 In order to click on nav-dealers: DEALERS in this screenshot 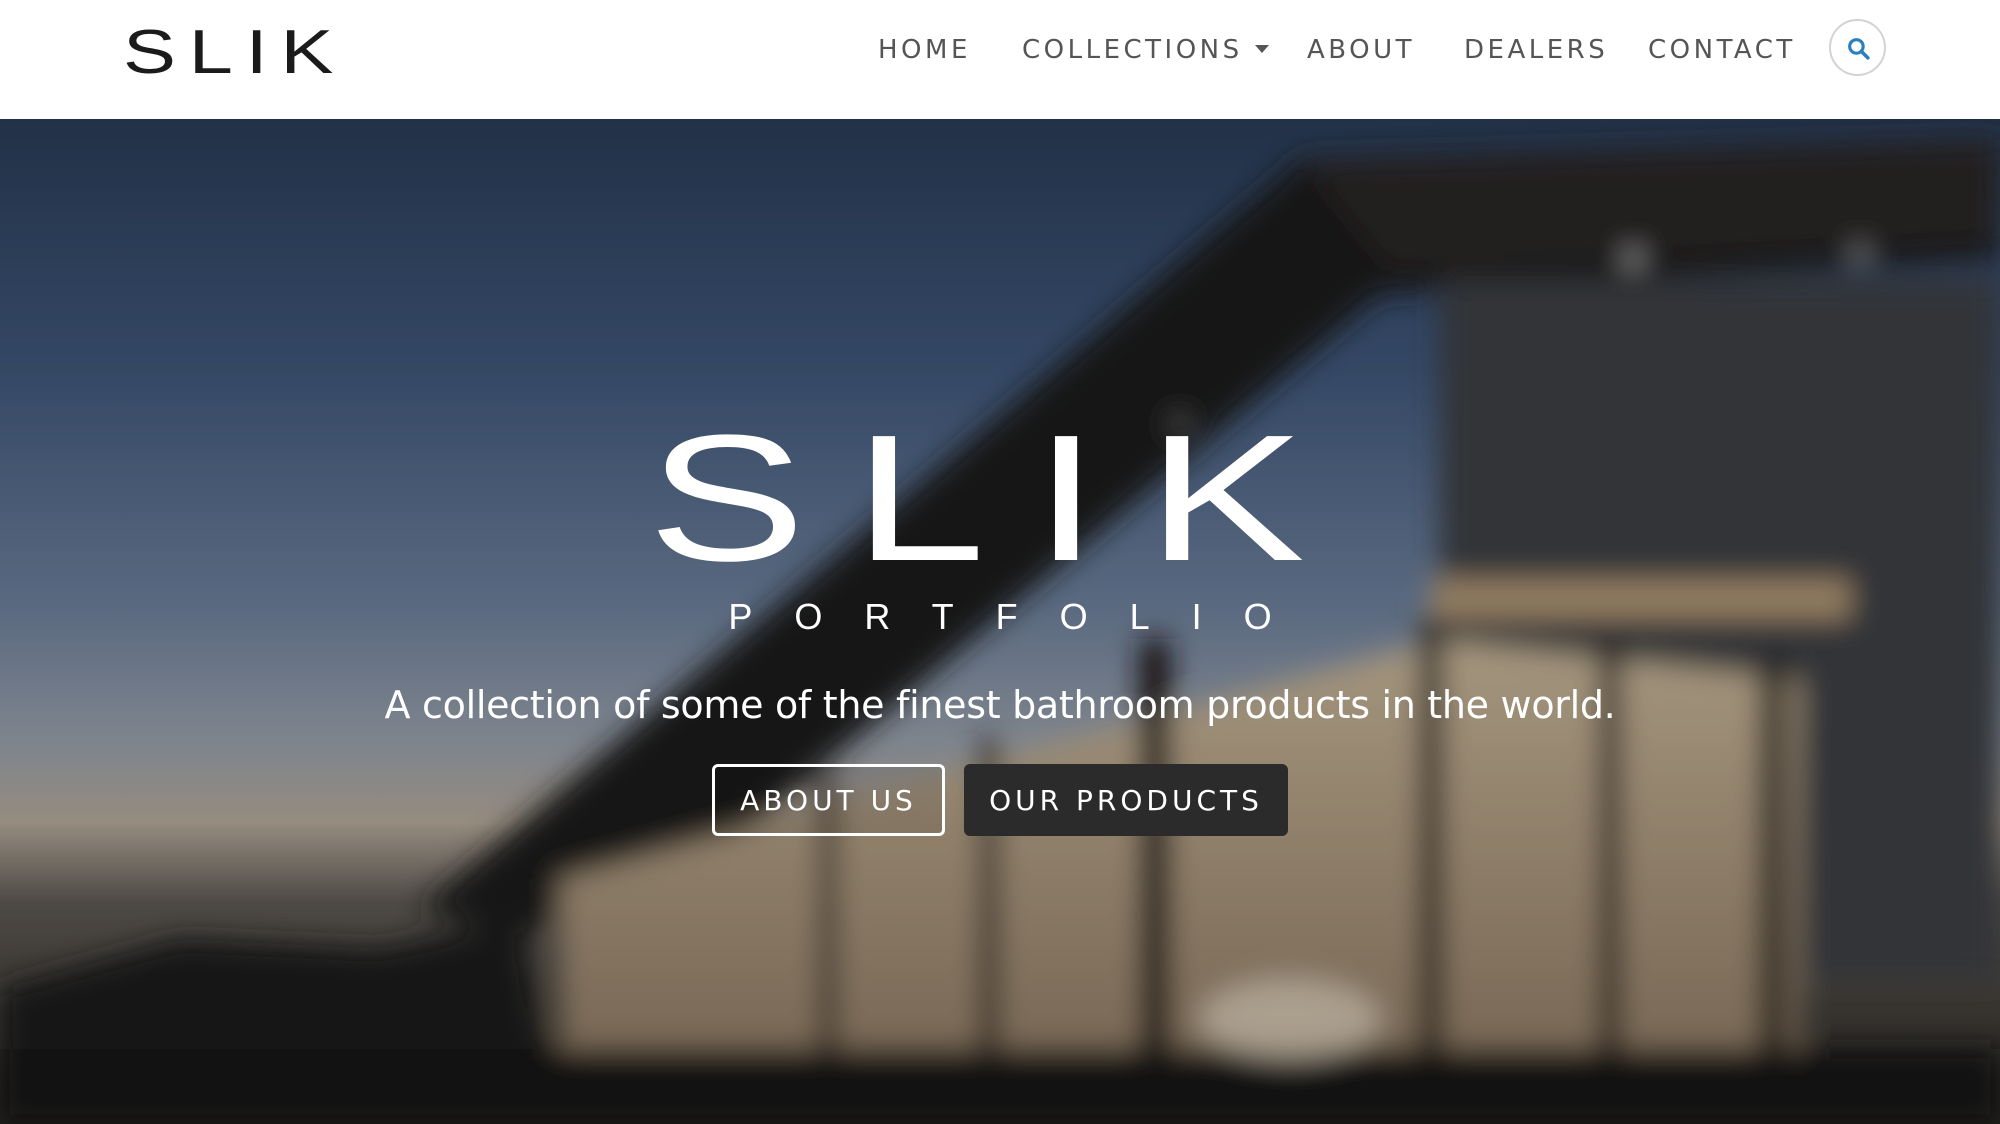, I will do `click(1536, 50)`.